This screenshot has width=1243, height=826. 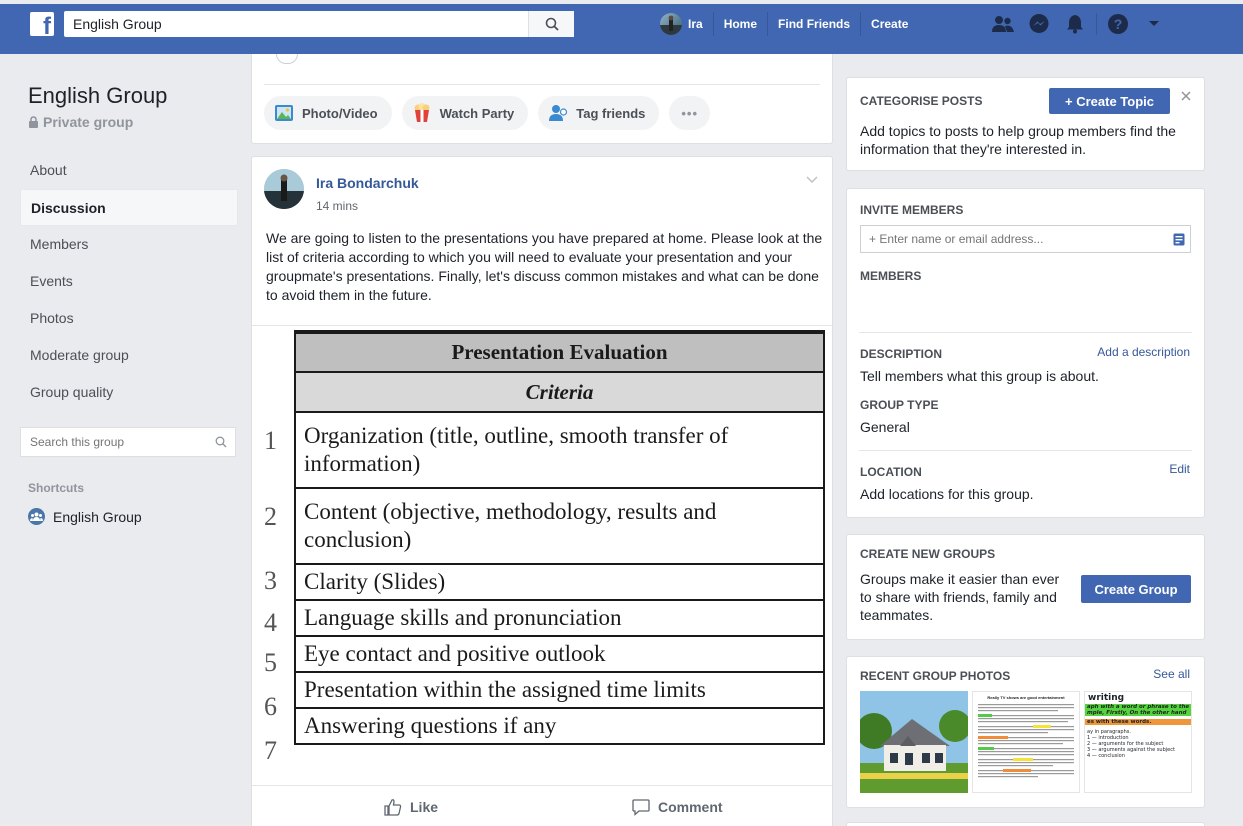 I want to click on table-subtitle: Criteria, so click(x=559, y=392).